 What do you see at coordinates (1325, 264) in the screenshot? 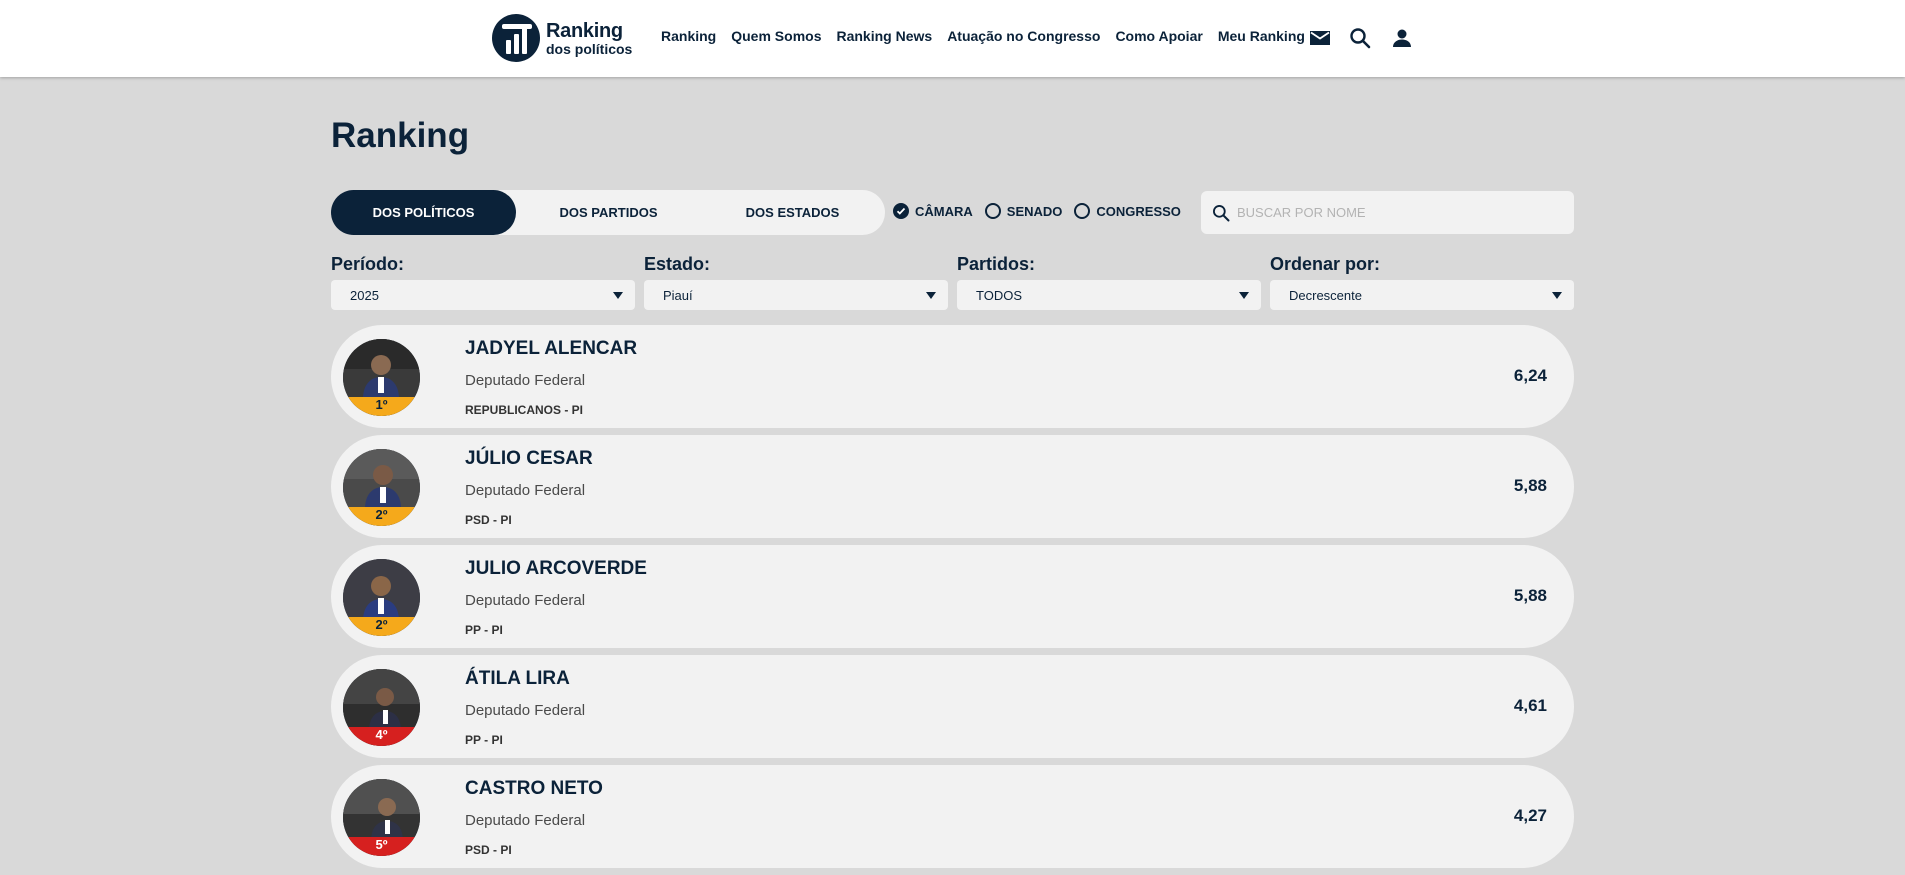
I see `filter-ordenar-label: Ordenar por:` at bounding box center [1325, 264].